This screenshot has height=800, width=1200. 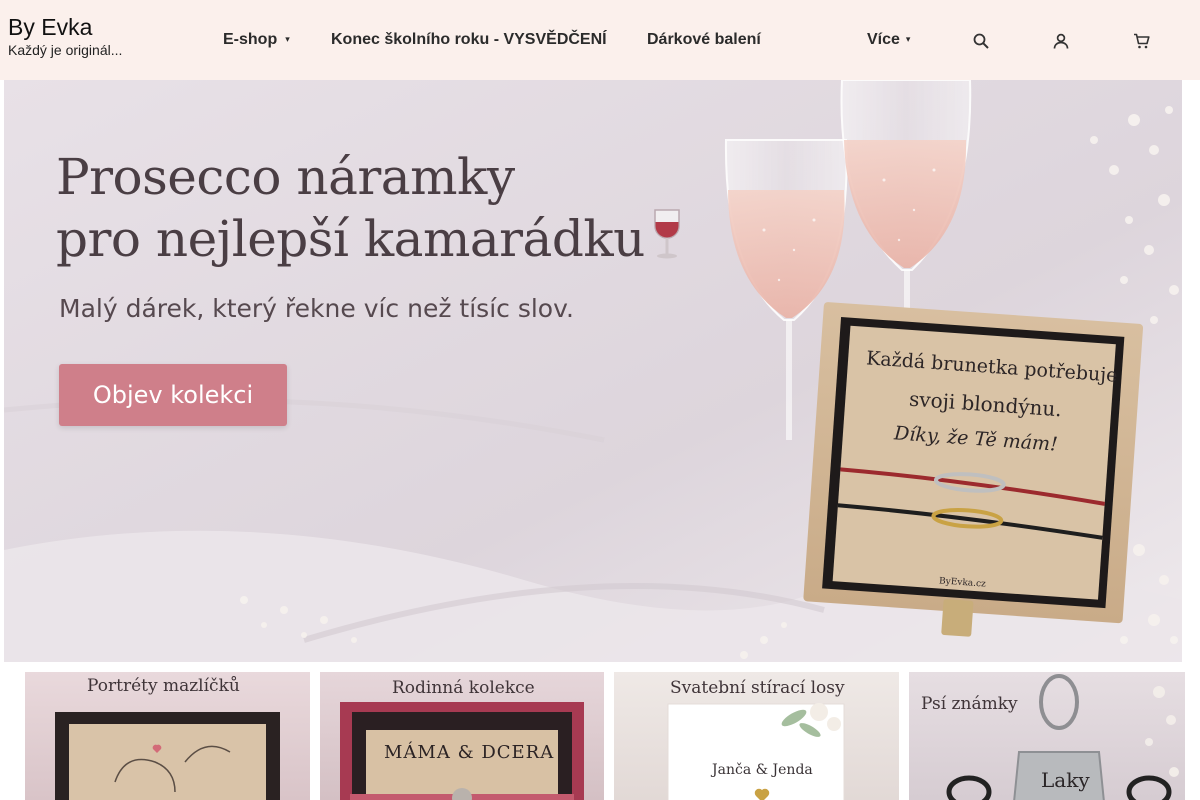 I want to click on hero-title-line2: pro nejlepší kamarádku, so click(x=369, y=241).